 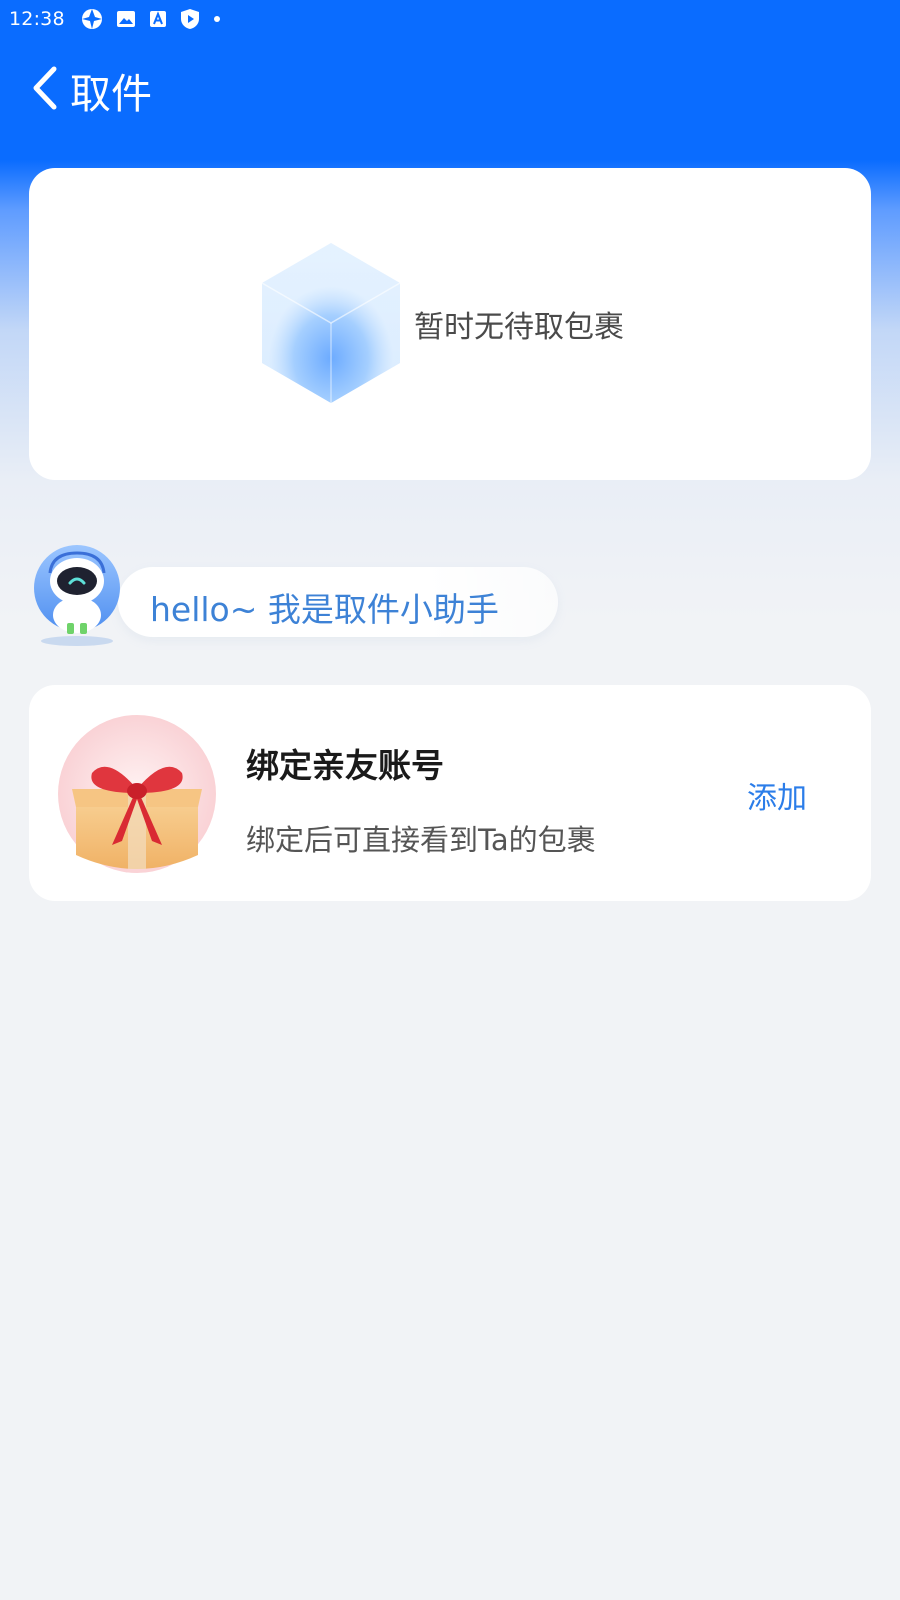 What do you see at coordinates (217, 19) in the screenshot?
I see `dot-icon` at bounding box center [217, 19].